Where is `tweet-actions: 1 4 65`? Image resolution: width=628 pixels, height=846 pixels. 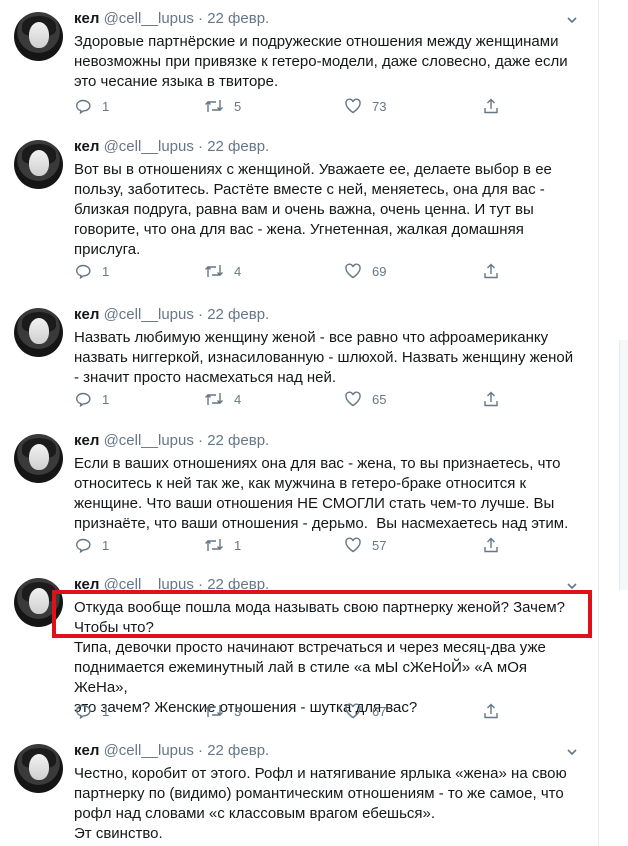
tweet-actions: 1 4 65 is located at coordinates (289, 399).